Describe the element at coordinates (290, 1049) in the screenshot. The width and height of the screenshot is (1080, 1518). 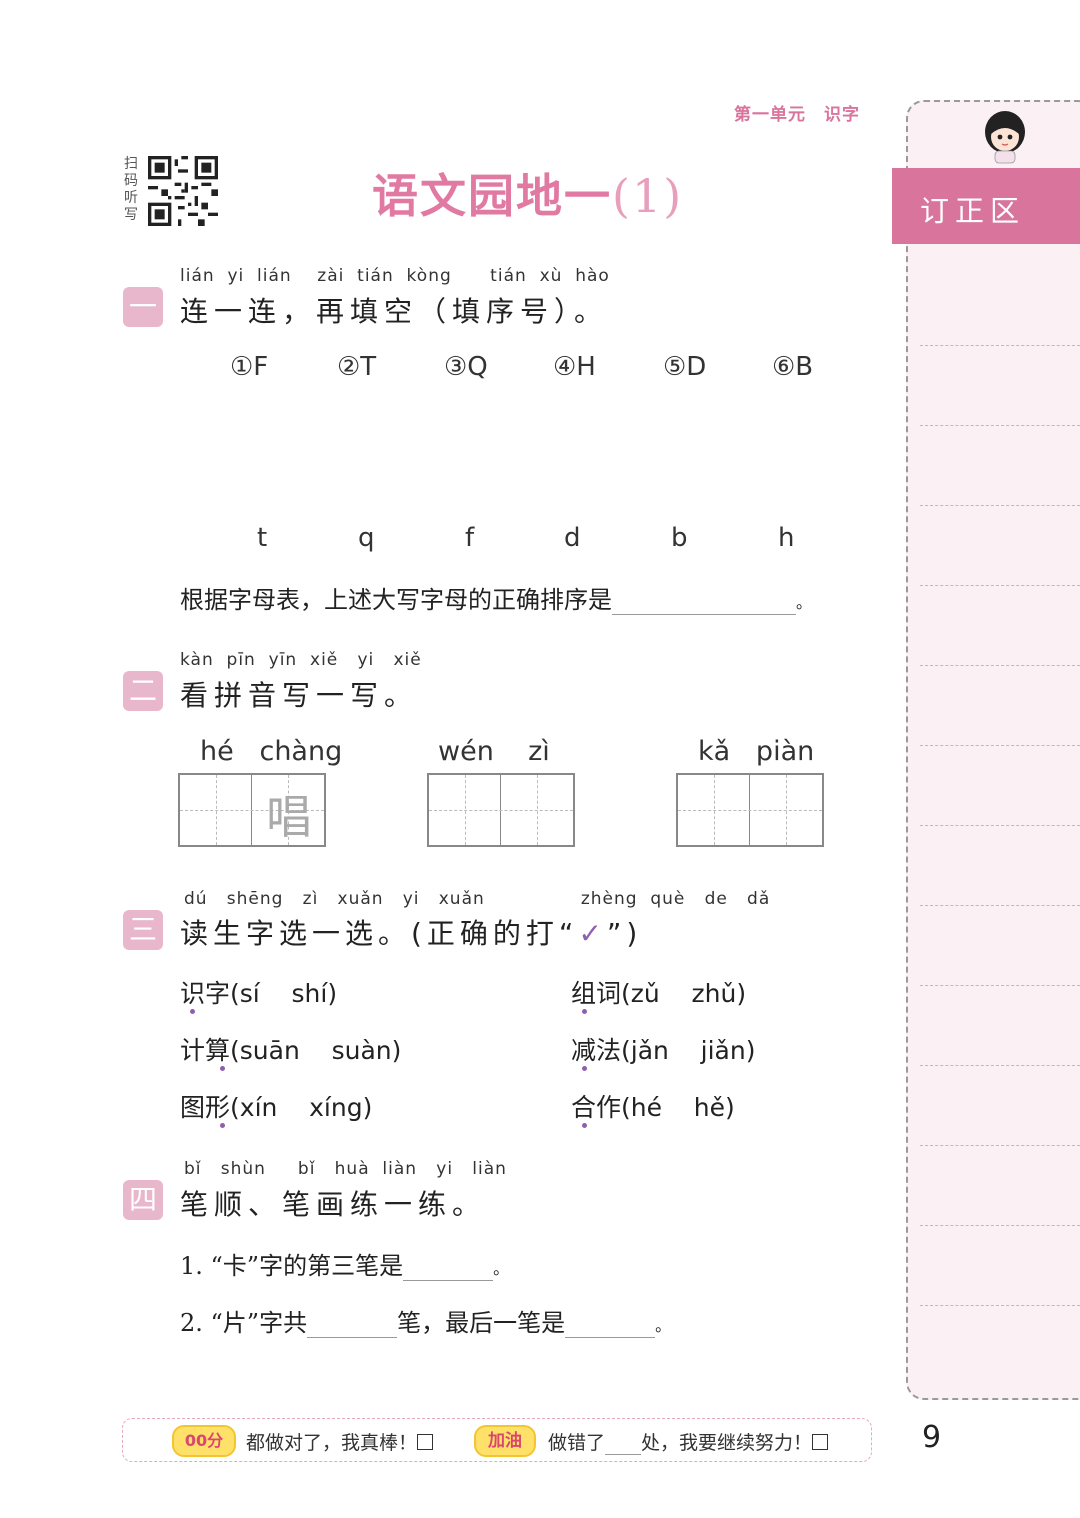
I see `pronunciation-choice: 计算(suān suàn)` at that location.